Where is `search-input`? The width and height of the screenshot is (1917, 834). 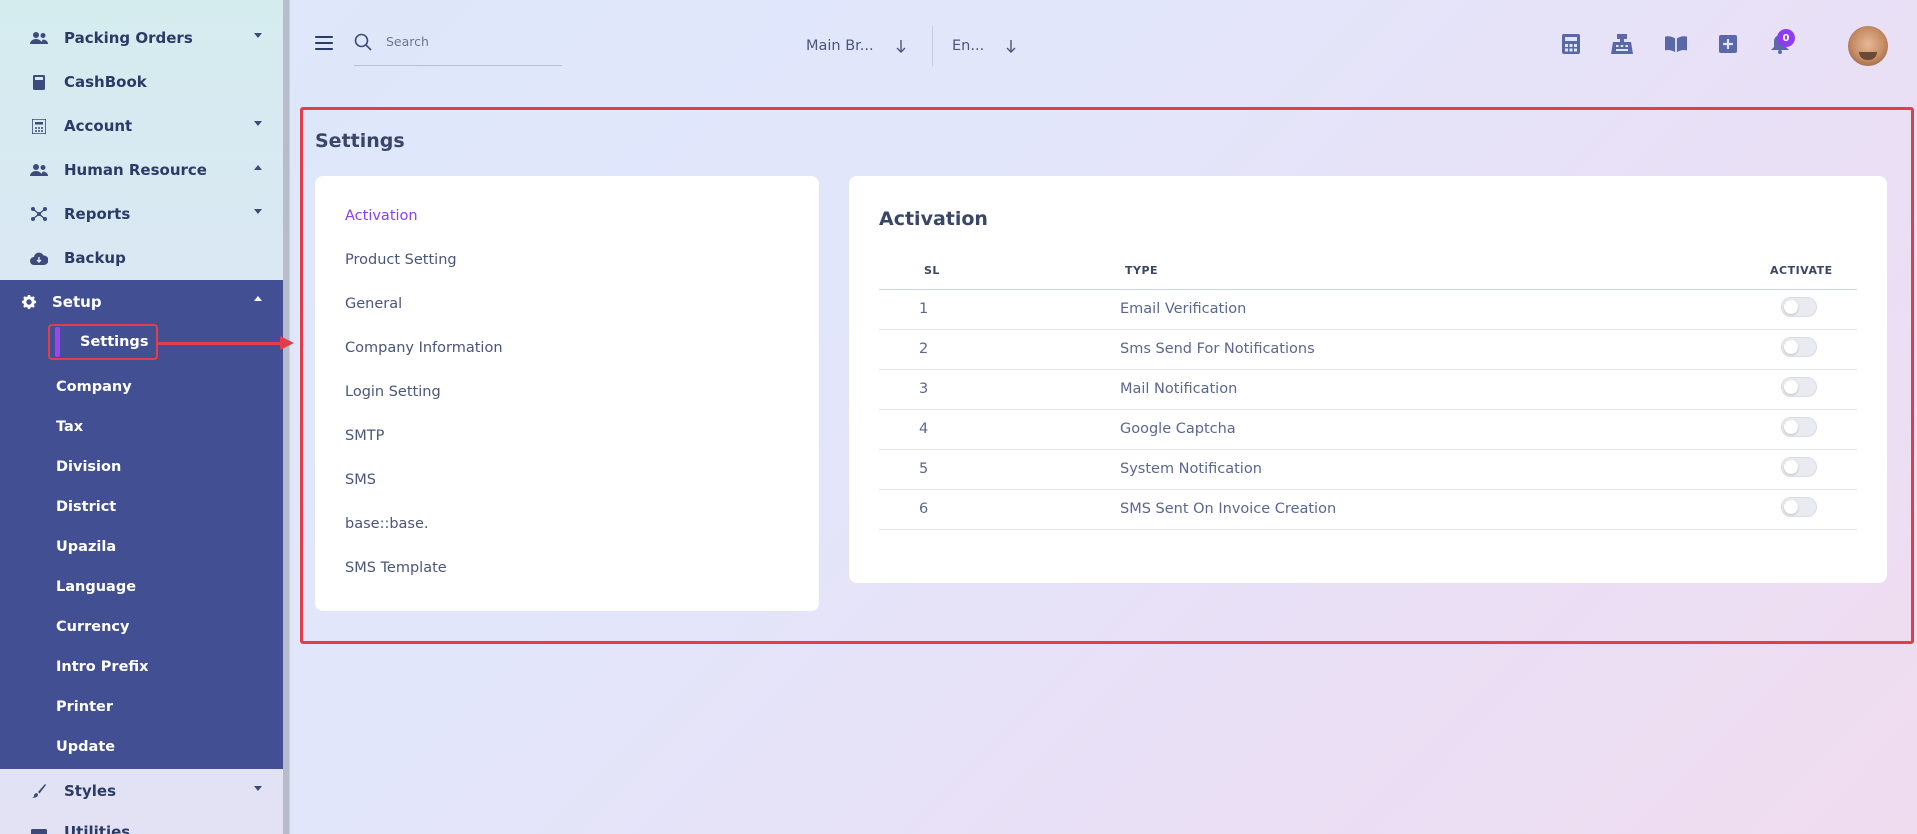 search-input is located at coordinates (466, 41).